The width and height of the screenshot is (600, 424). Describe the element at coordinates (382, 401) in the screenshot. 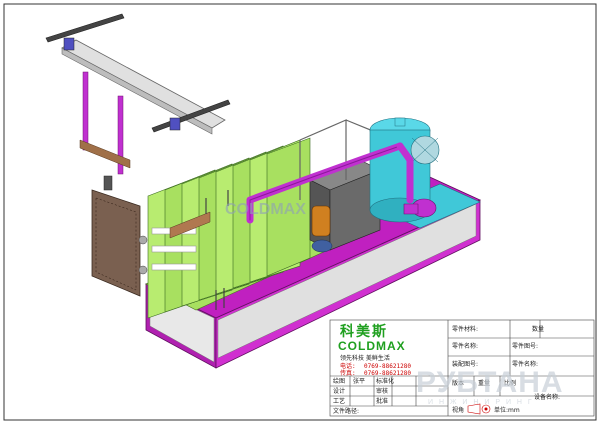

I see `approve-label: 批准` at that location.